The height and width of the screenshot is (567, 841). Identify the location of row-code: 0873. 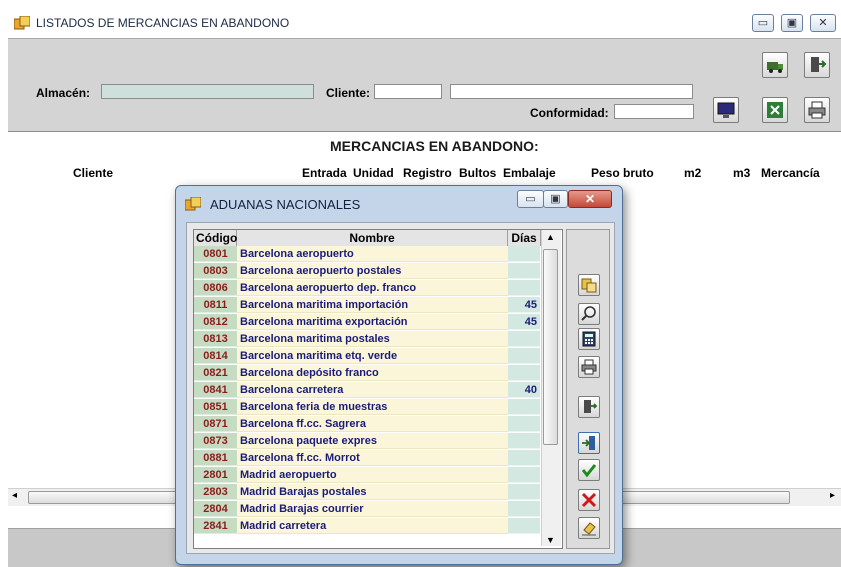
(215, 441).